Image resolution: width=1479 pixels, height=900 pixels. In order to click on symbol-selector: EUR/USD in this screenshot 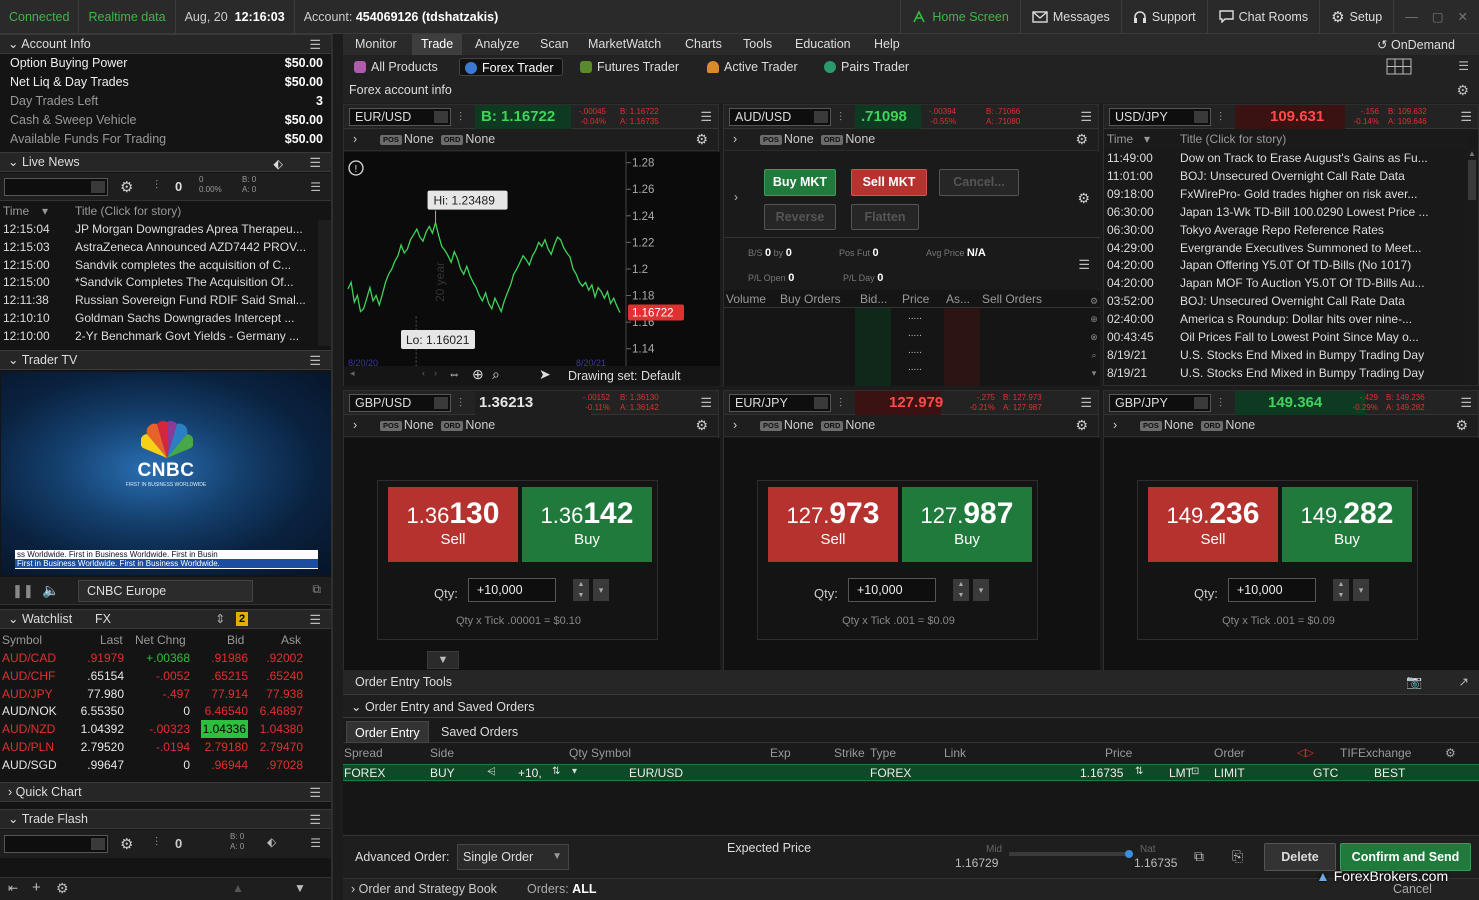, I will do `click(400, 117)`.